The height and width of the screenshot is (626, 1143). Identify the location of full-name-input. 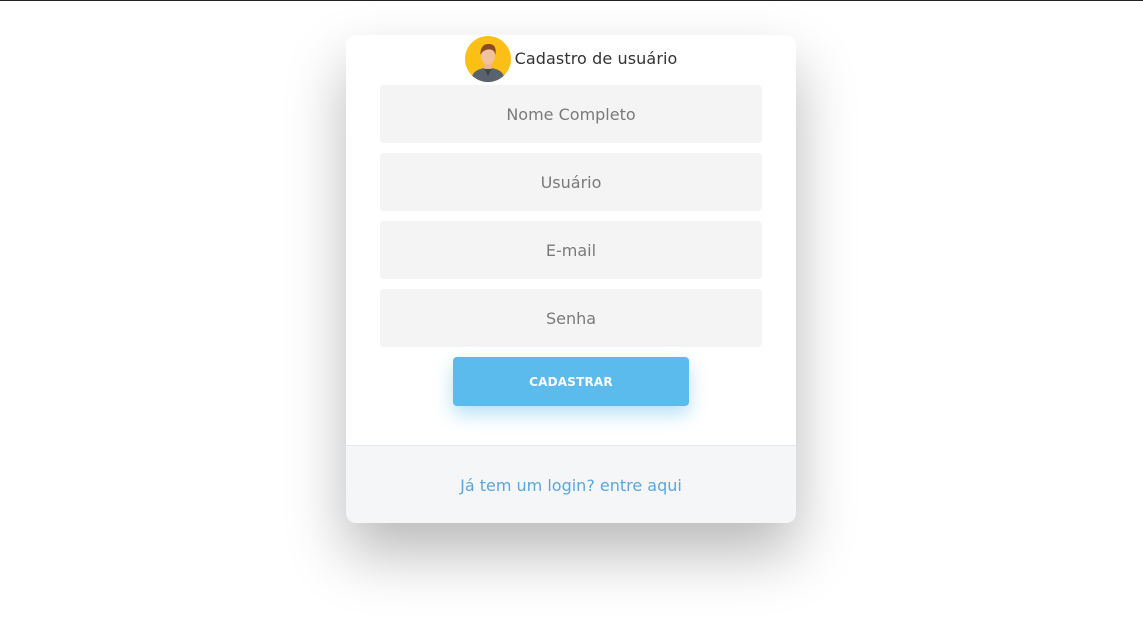
(571, 114).